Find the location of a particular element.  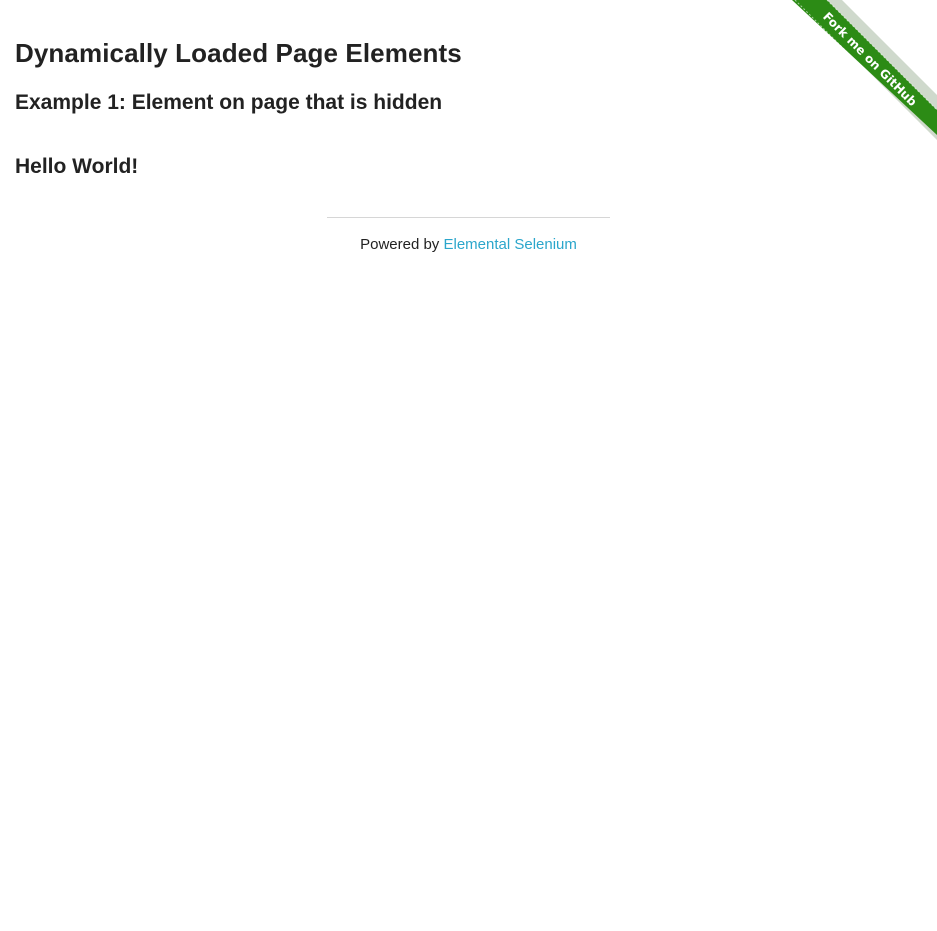

ribbon-label: Fork me on GitHub is located at coordinates (870, 59).